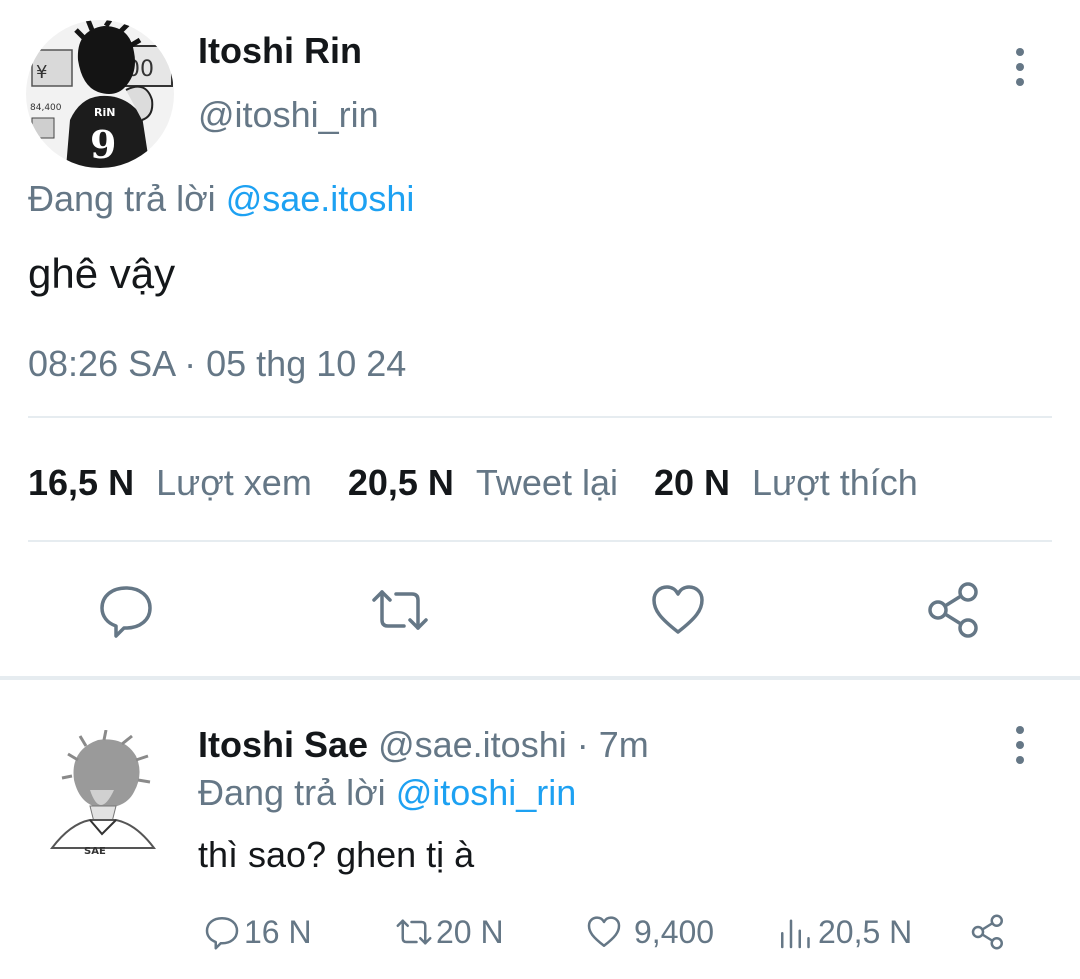 The height and width of the screenshot is (979, 1080). Describe the element at coordinates (546, 482) in the screenshot. I see `retweets-label: Tweet lại` at that location.